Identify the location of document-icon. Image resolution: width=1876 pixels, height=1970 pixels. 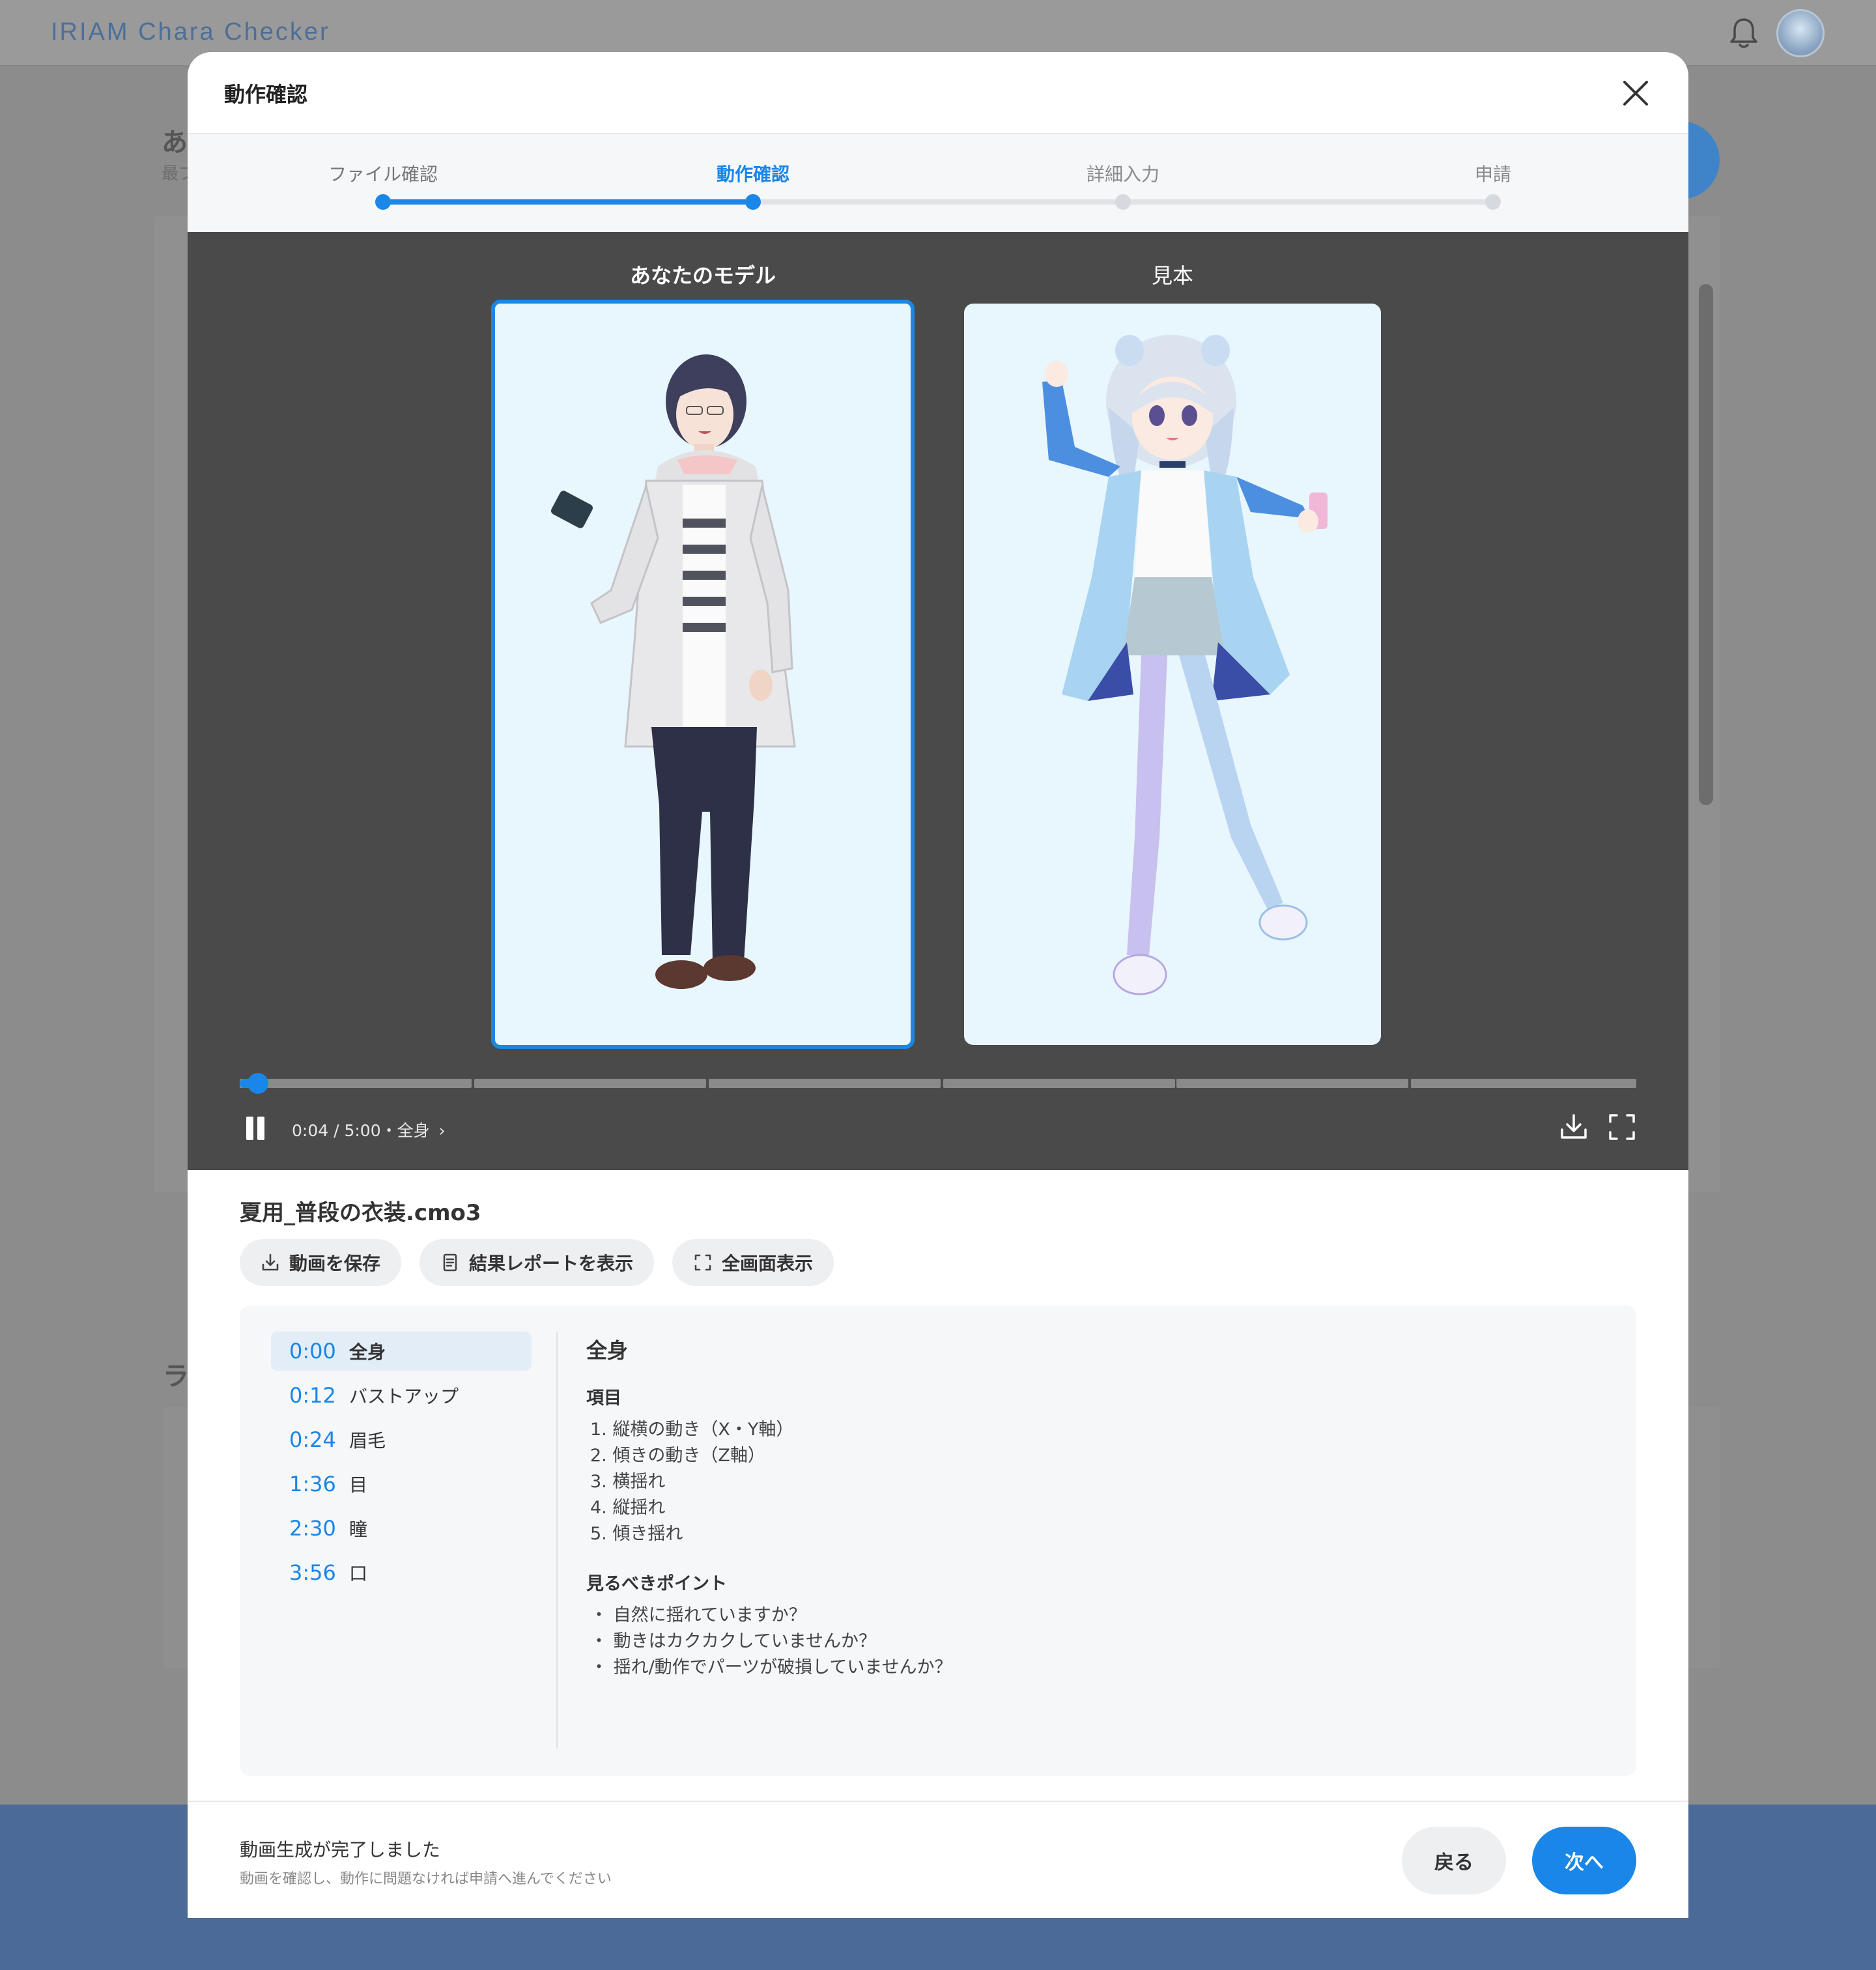
(450, 1263).